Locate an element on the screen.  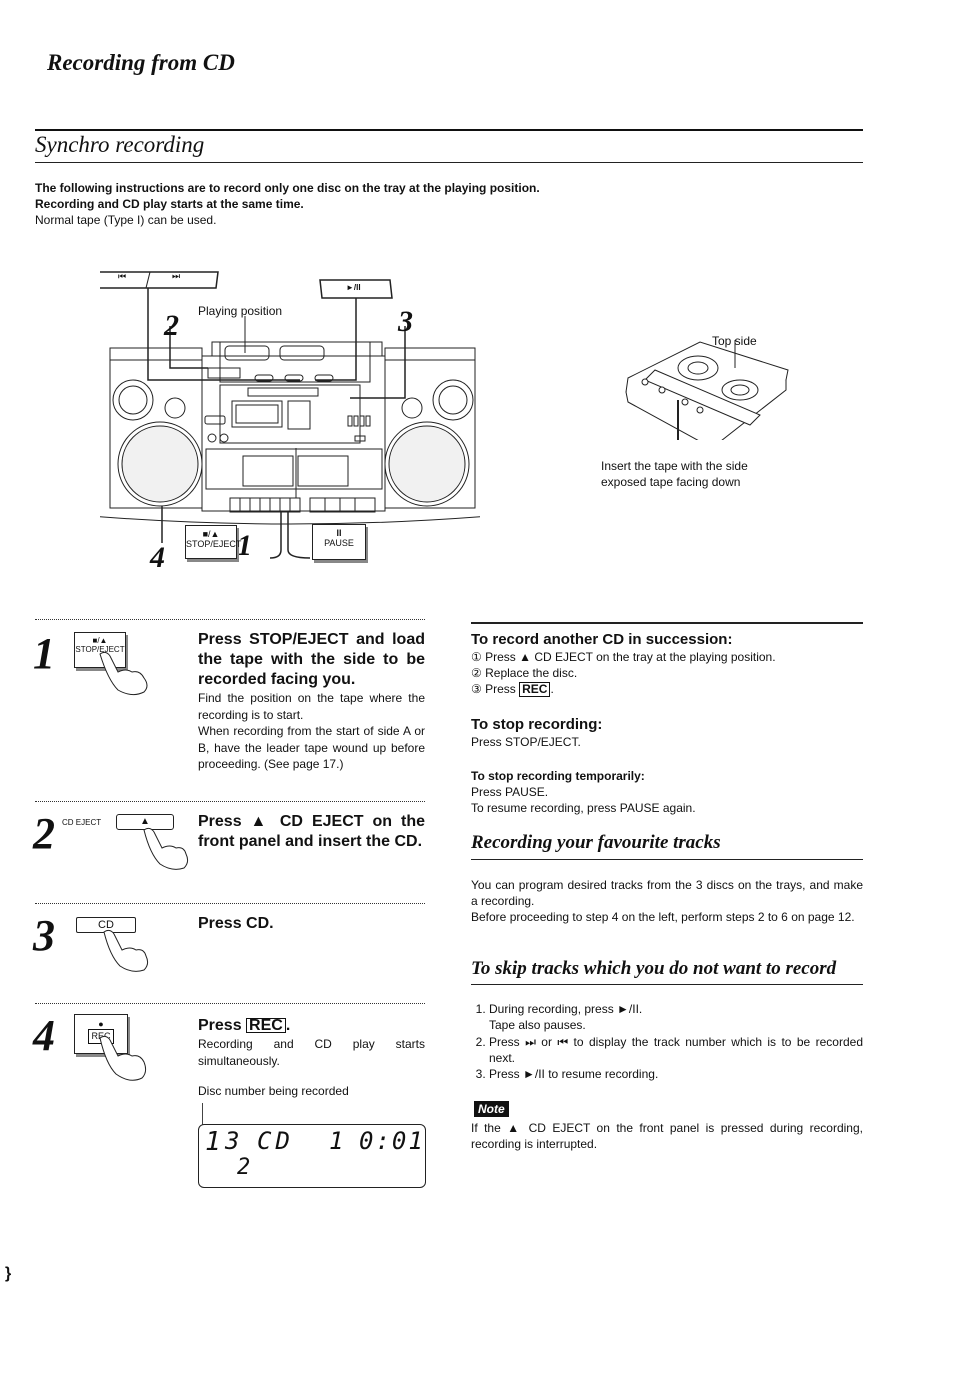
track-indicator: 1 is located at coordinates (336, 1141).